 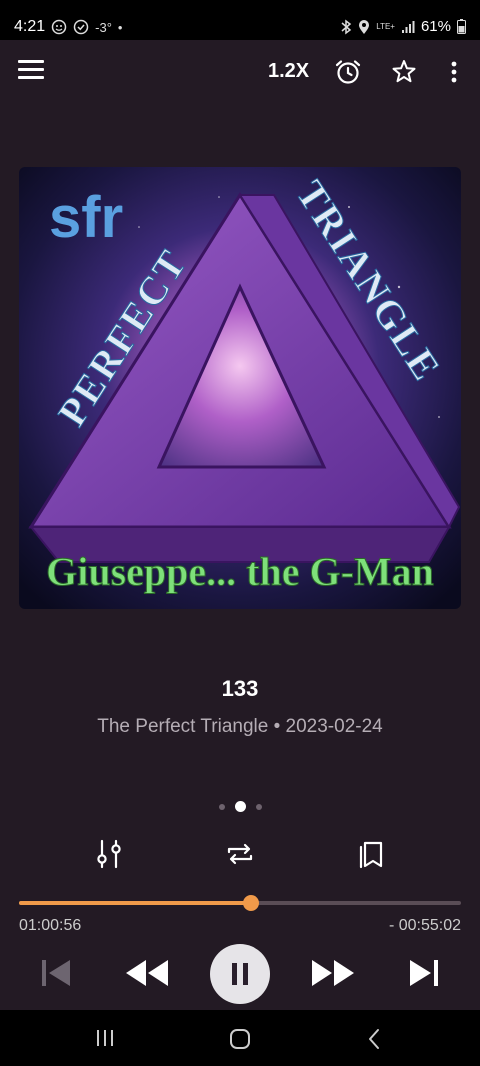 I want to click on artwork-caption: Giuseppe... the G-Man, so click(x=240, y=571).